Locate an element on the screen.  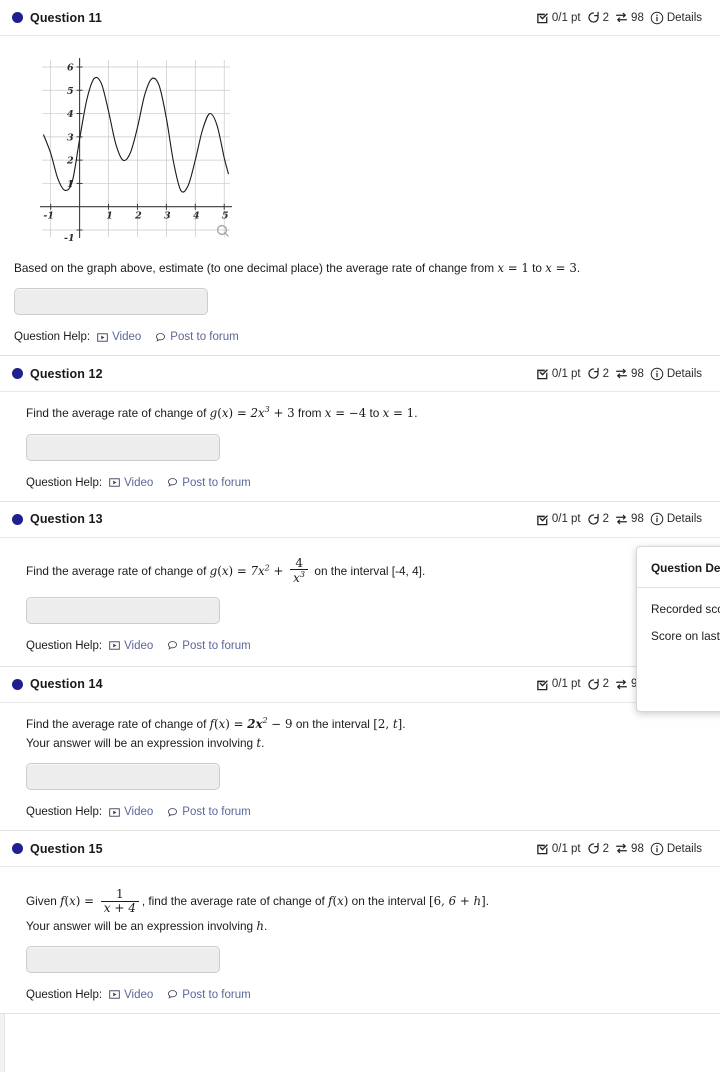
fn-var: x is located at coordinates (72, 901).